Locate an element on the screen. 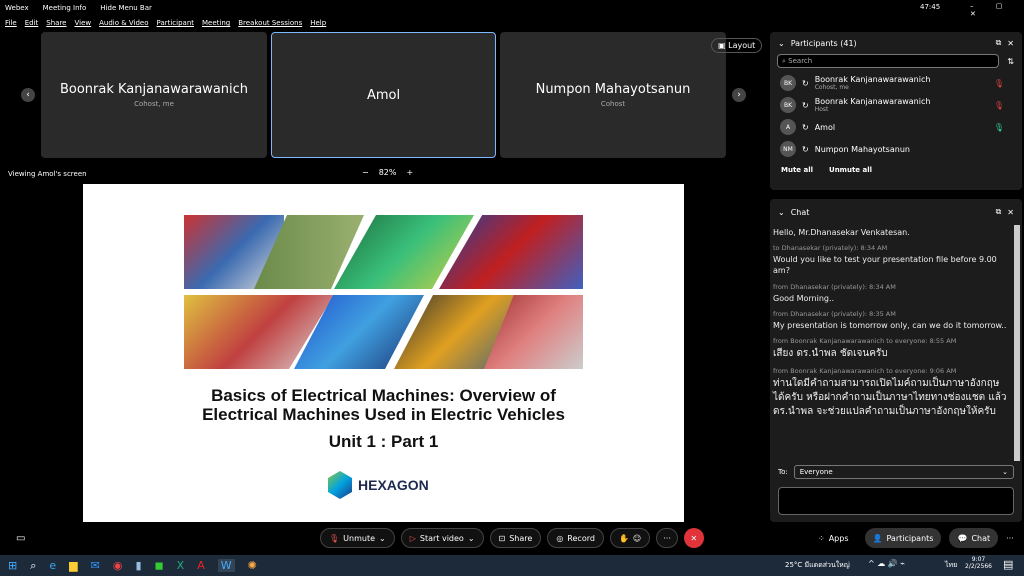 The height and width of the screenshot is (576, 1024). chevron-down-icon: ⌄ is located at coordinates (1005, 472).